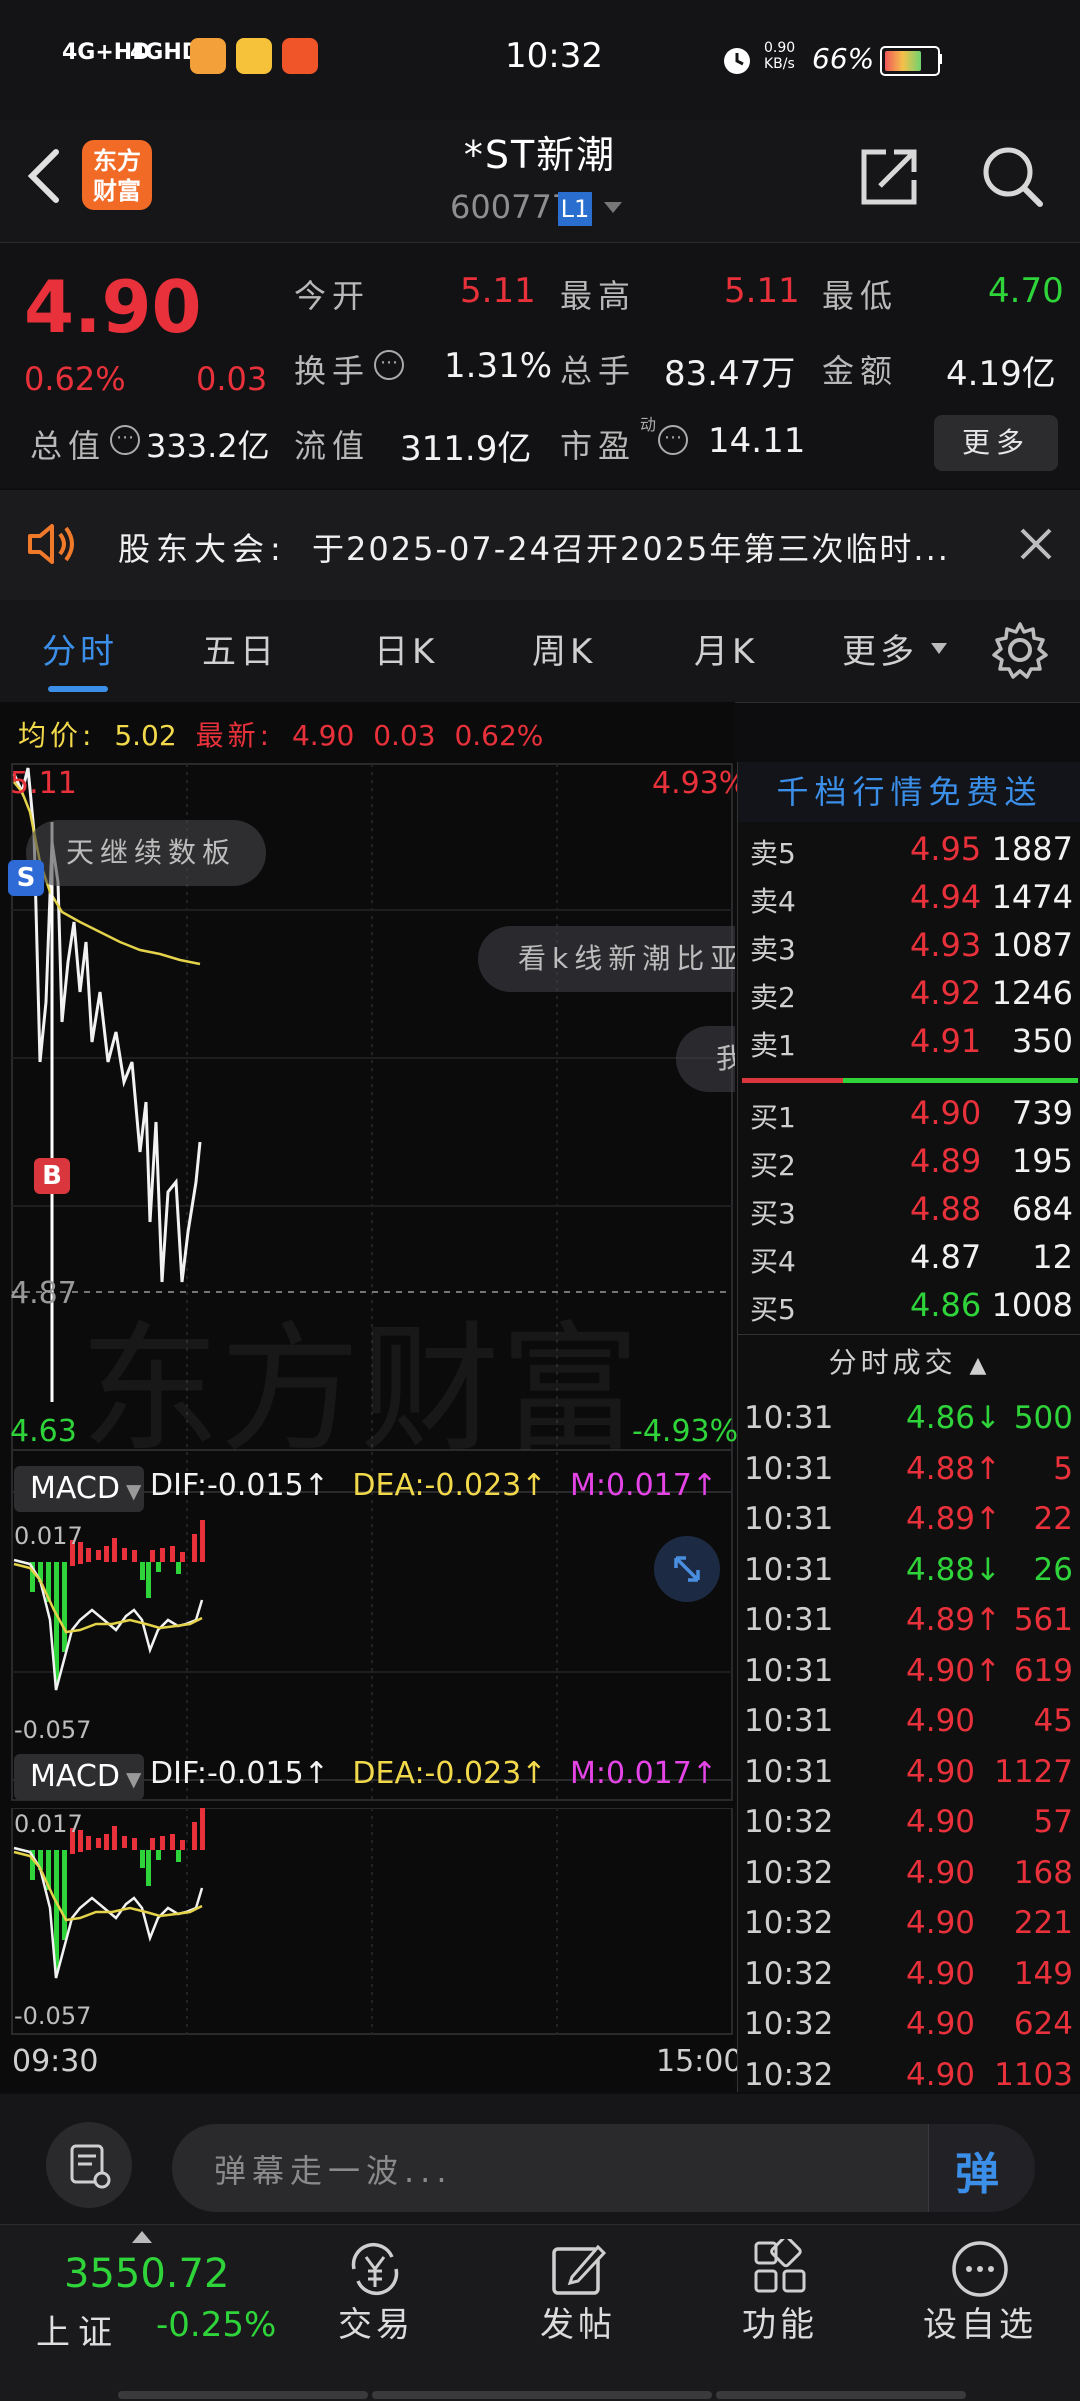 This screenshot has width=1080, height=2401. What do you see at coordinates (946, 1257) in the screenshot?
I see `bid-price: 4.87` at bounding box center [946, 1257].